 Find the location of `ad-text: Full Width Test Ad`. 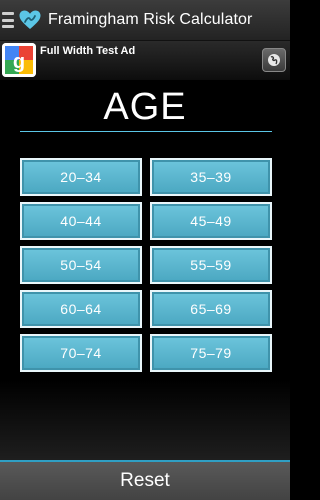

ad-text: Full Width Test Ad is located at coordinates (88, 51).